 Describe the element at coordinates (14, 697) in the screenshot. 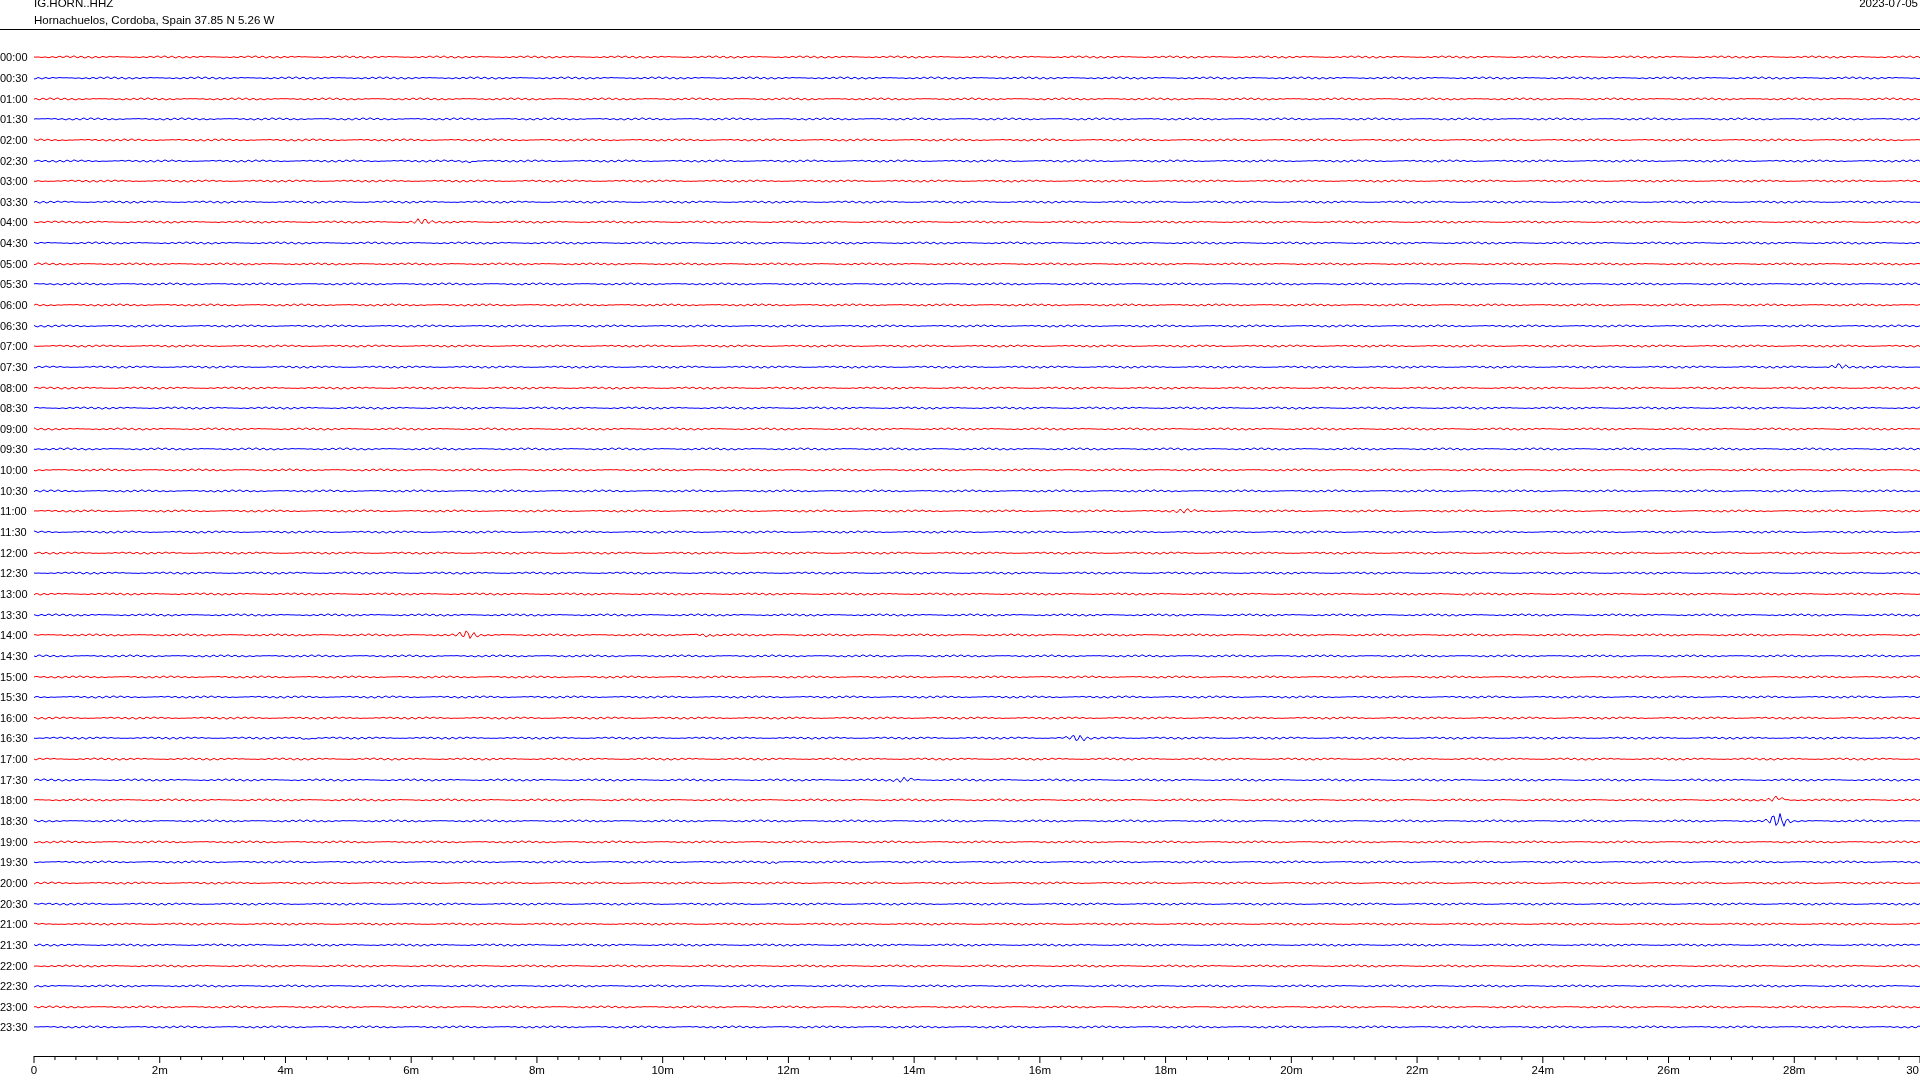

I see `time-label: 15:30` at that location.